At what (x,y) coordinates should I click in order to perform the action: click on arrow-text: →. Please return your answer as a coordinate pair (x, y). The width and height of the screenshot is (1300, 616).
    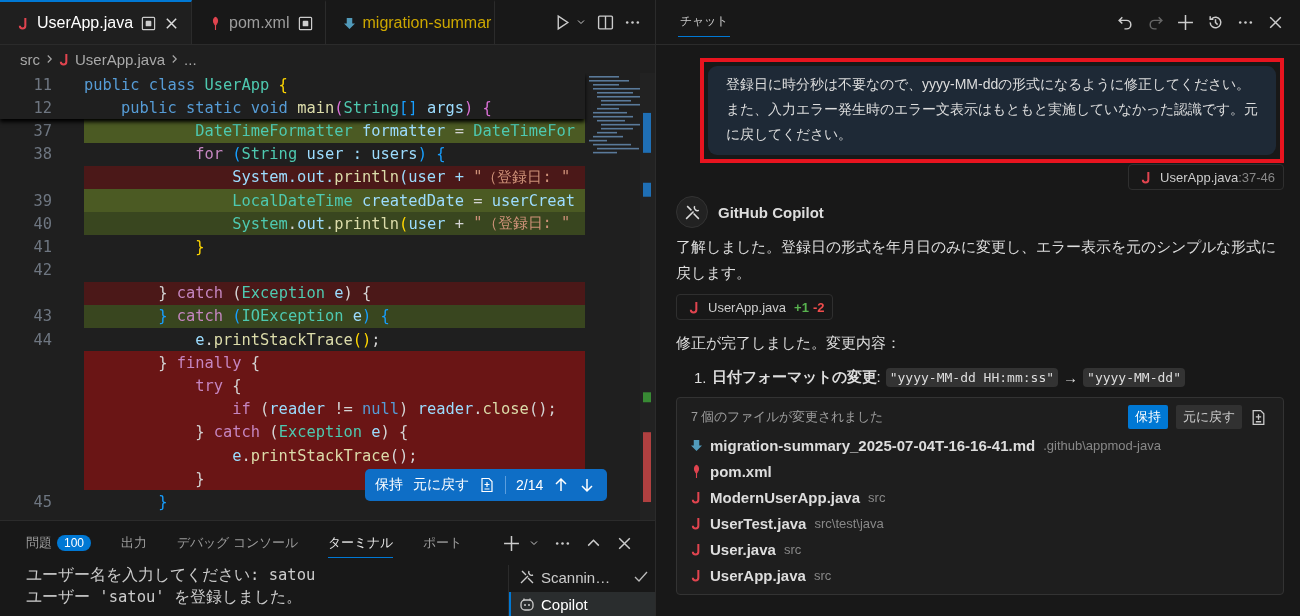
    Looking at the image, I should click on (1071, 377).